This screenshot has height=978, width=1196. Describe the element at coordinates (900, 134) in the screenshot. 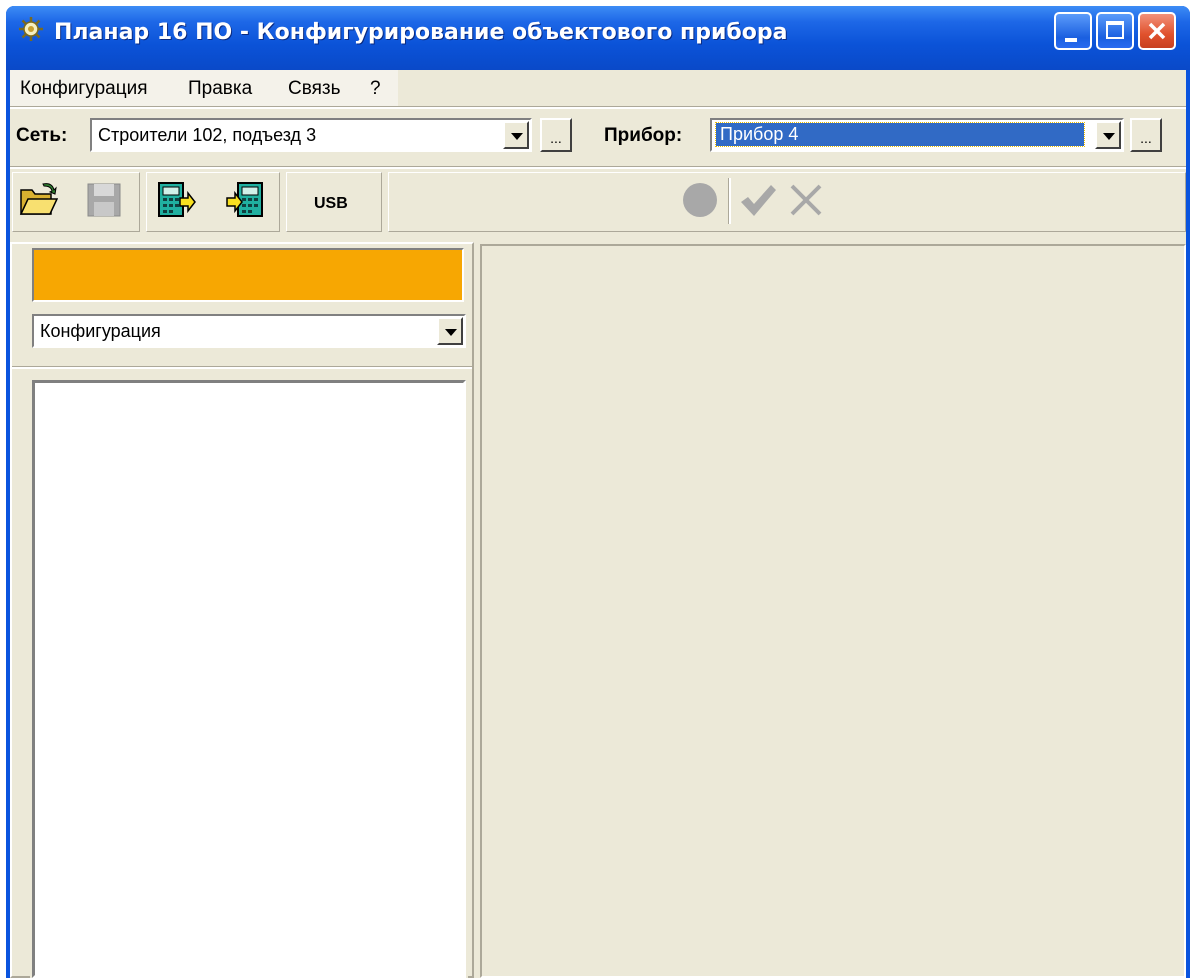

I see `device-value: Прибор 4` at that location.